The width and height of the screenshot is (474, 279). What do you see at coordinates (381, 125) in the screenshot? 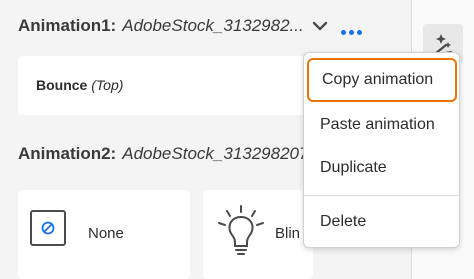
I see `menu-item-paste-animation: Paste animation` at bounding box center [381, 125].